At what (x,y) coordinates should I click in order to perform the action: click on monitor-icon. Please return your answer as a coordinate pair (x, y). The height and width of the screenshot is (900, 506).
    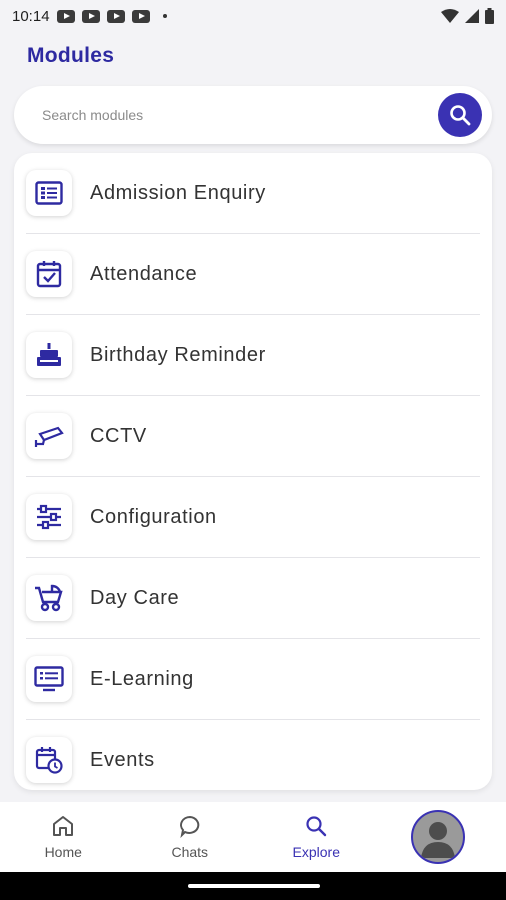
    Looking at the image, I should click on (49, 679).